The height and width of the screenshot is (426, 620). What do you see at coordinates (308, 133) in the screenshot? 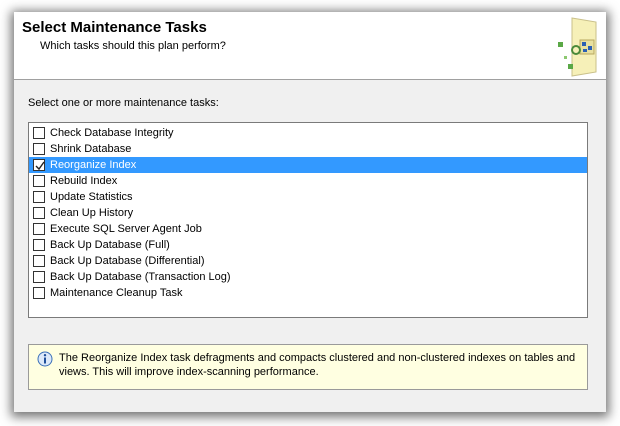
I see `task-item: Check Database Integrity` at bounding box center [308, 133].